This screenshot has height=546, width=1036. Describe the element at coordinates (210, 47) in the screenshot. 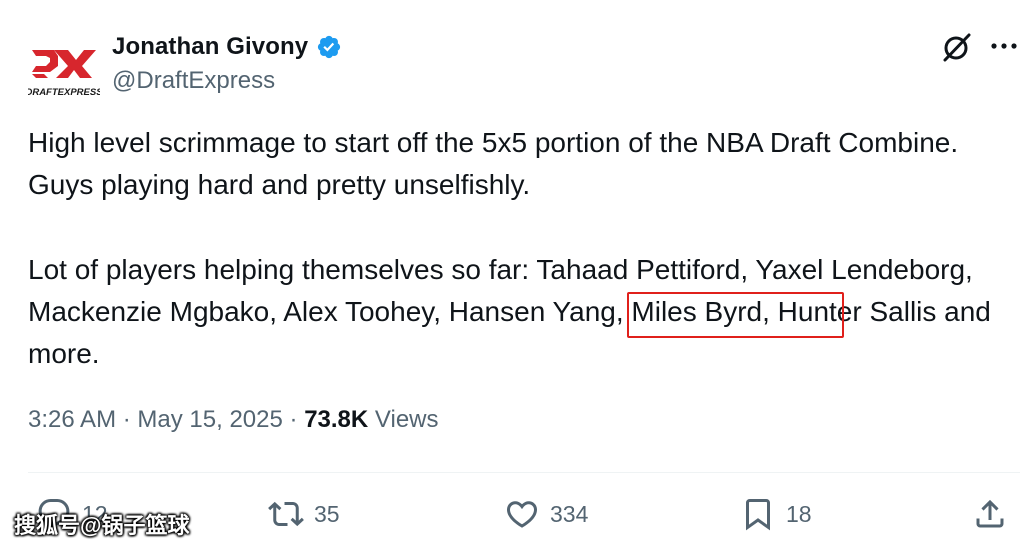

I see `author-name: Jonathan Givony` at that location.